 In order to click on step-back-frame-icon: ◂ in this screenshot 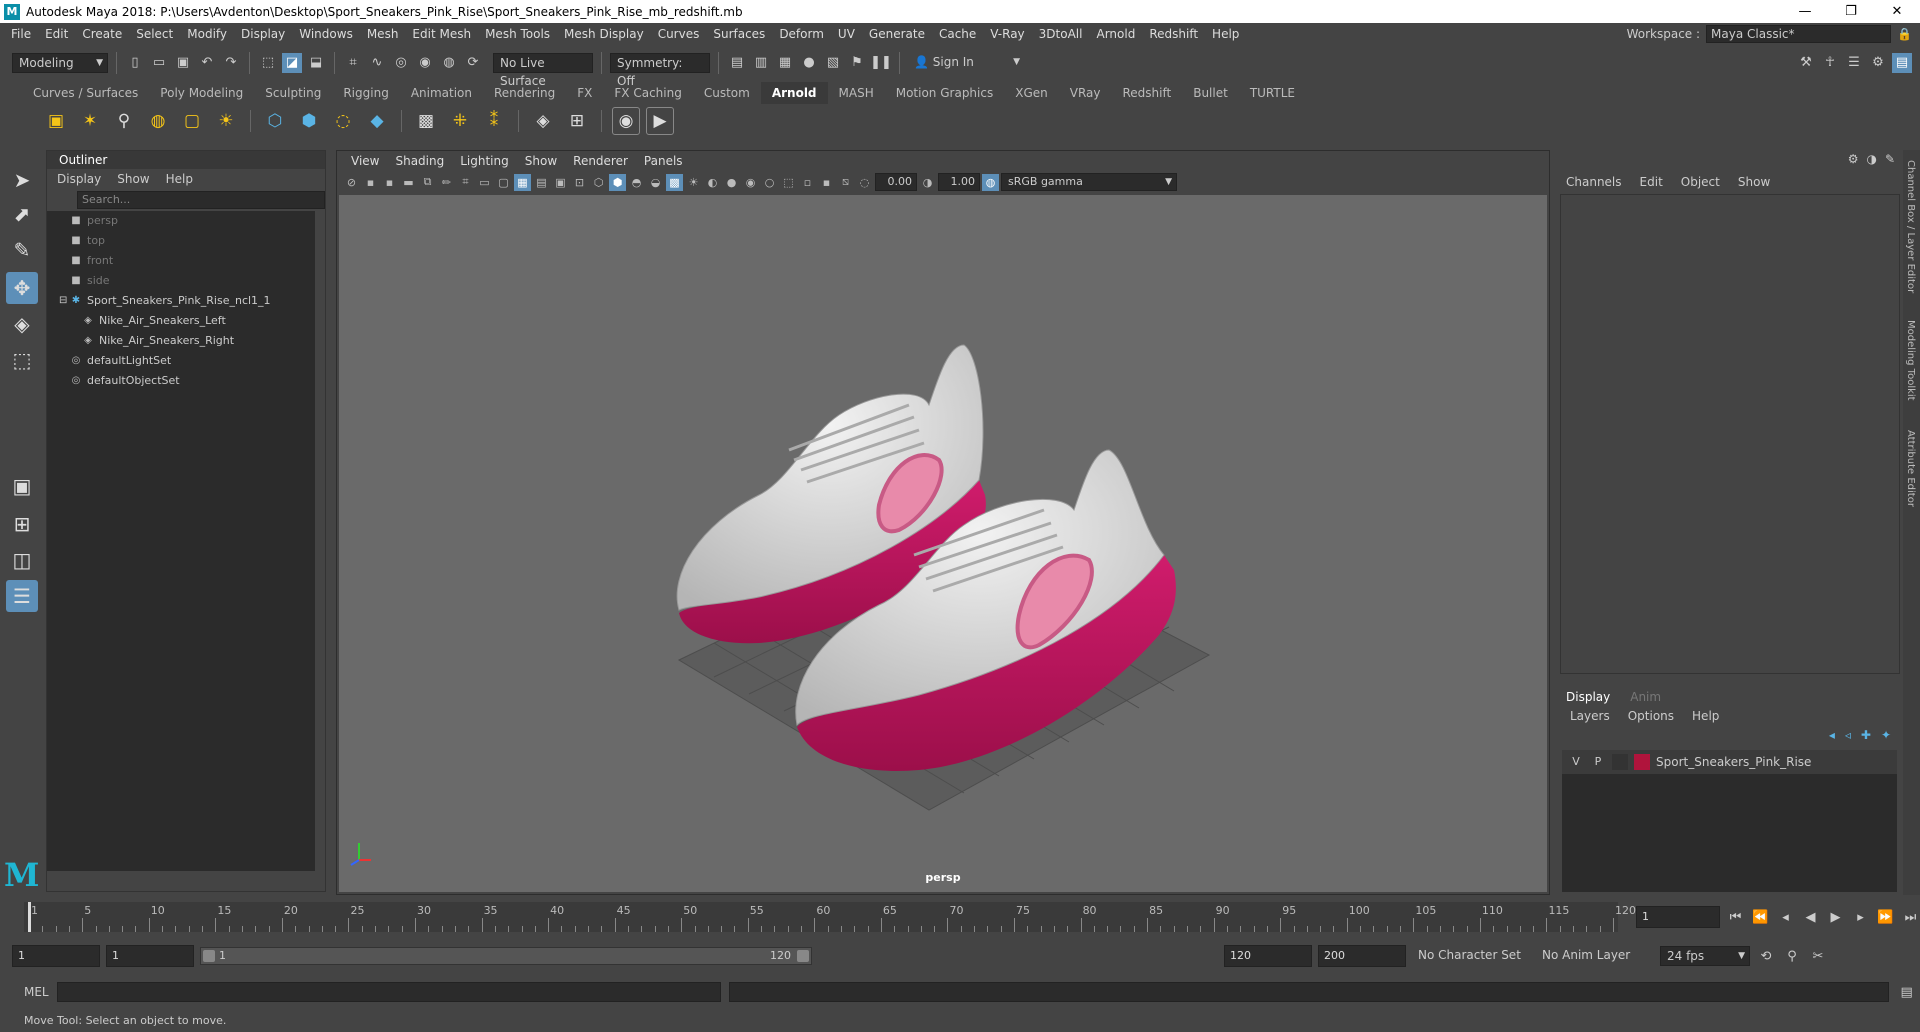, I will do `click(1785, 917)`.